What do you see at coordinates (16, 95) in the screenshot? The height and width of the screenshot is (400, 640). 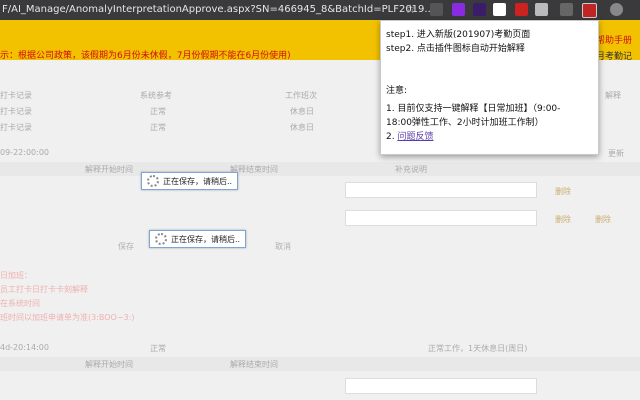 I see `col-header: 打卡记录` at bounding box center [16, 95].